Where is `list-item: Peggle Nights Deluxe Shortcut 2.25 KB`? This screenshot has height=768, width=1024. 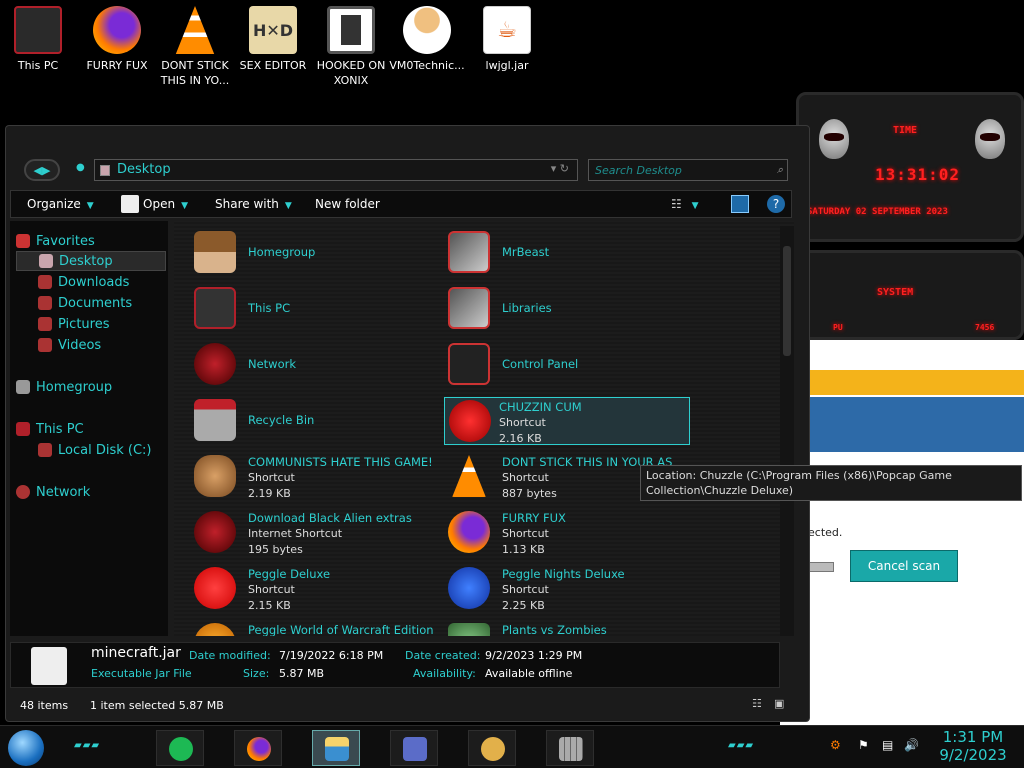 list-item: Peggle Nights Deluxe Shortcut 2.25 KB is located at coordinates (558, 590).